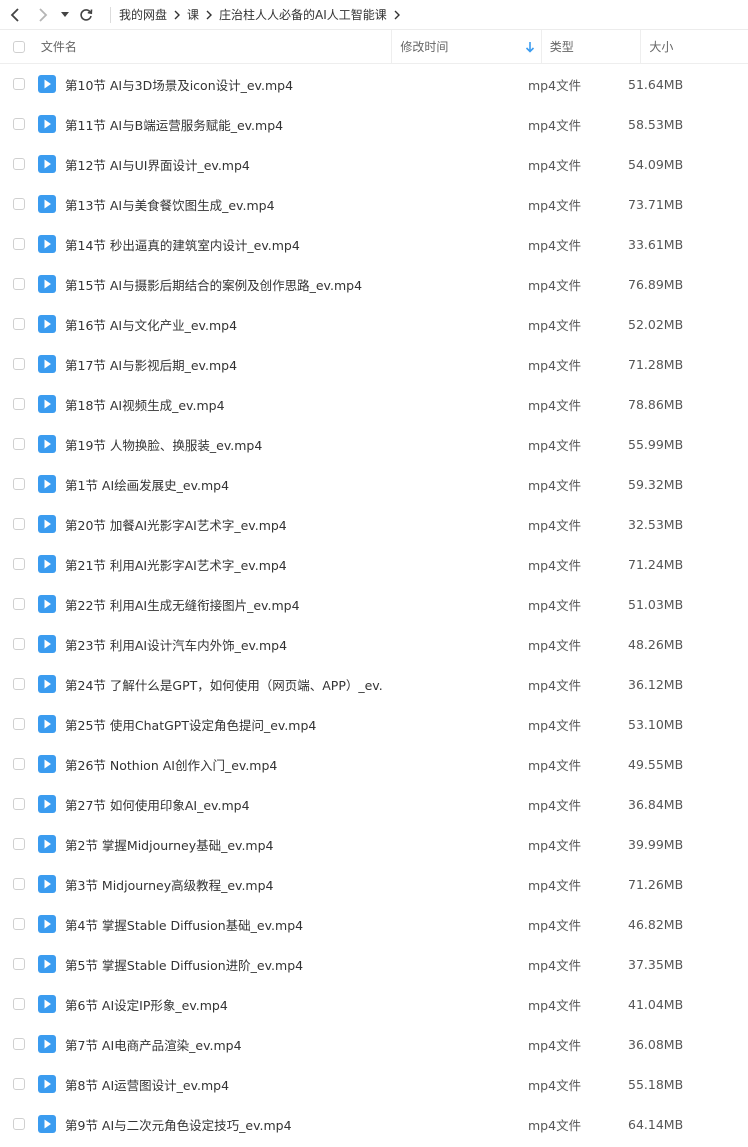 The width and height of the screenshot is (748, 1147). I want to click on table-row: 第13节 AI与美食餐饮图生成_ev.mp4 mp4文件 73.71MB, so click(374, 204).